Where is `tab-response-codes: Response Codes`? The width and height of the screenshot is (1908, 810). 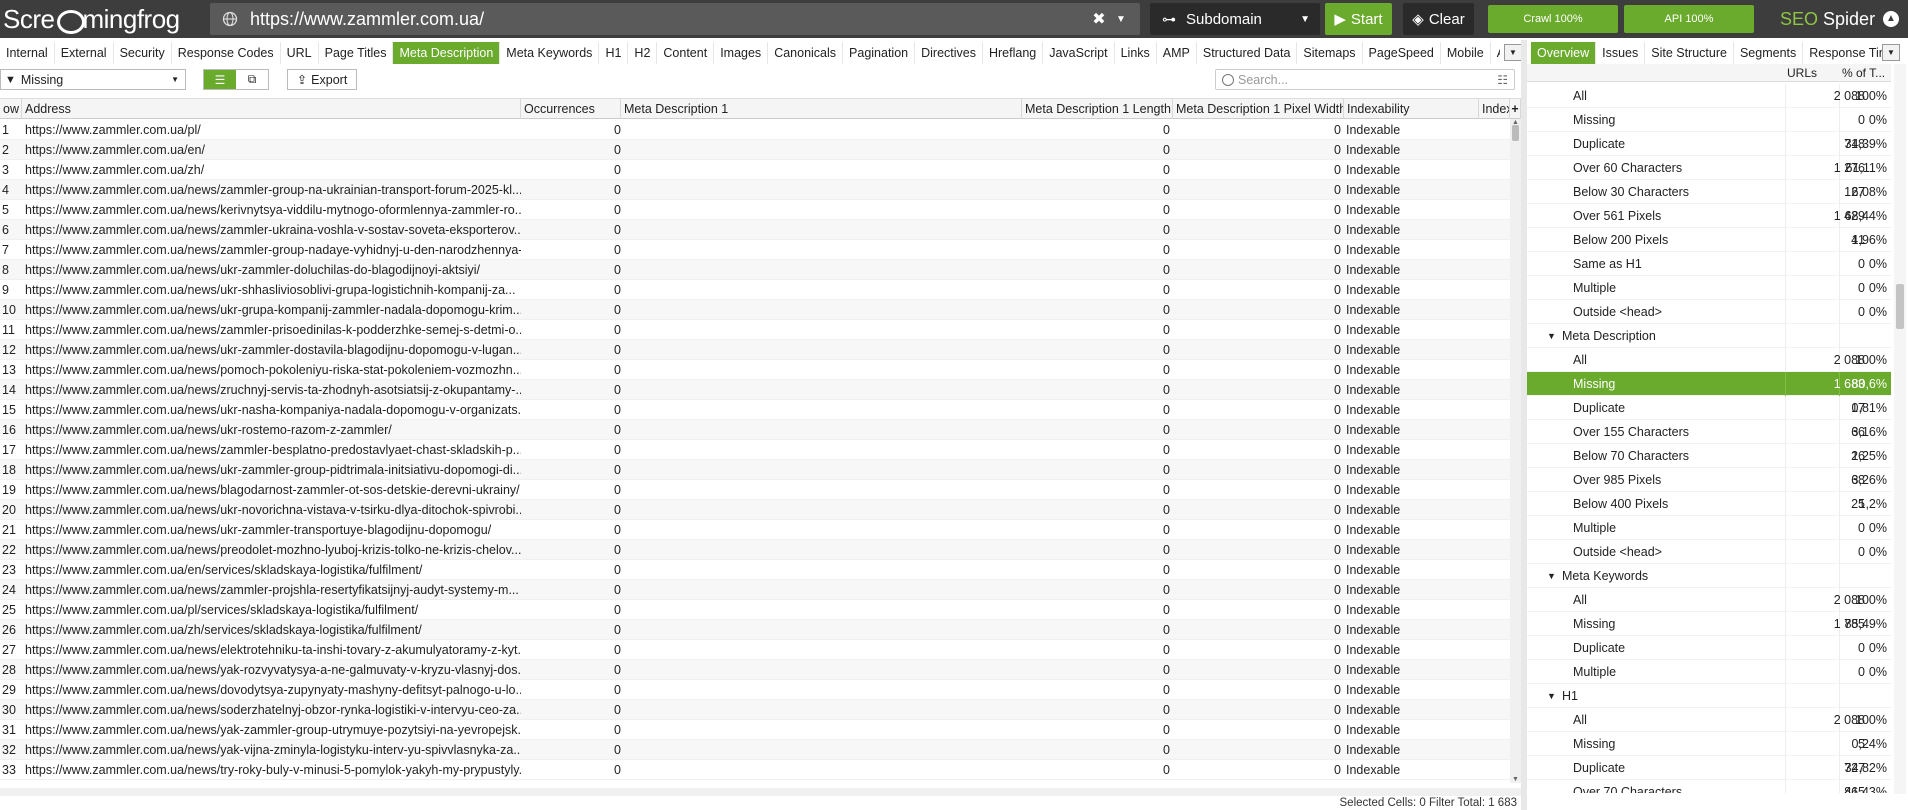 tab-response-codes: Response Codes is located at coordinates (226, 53).